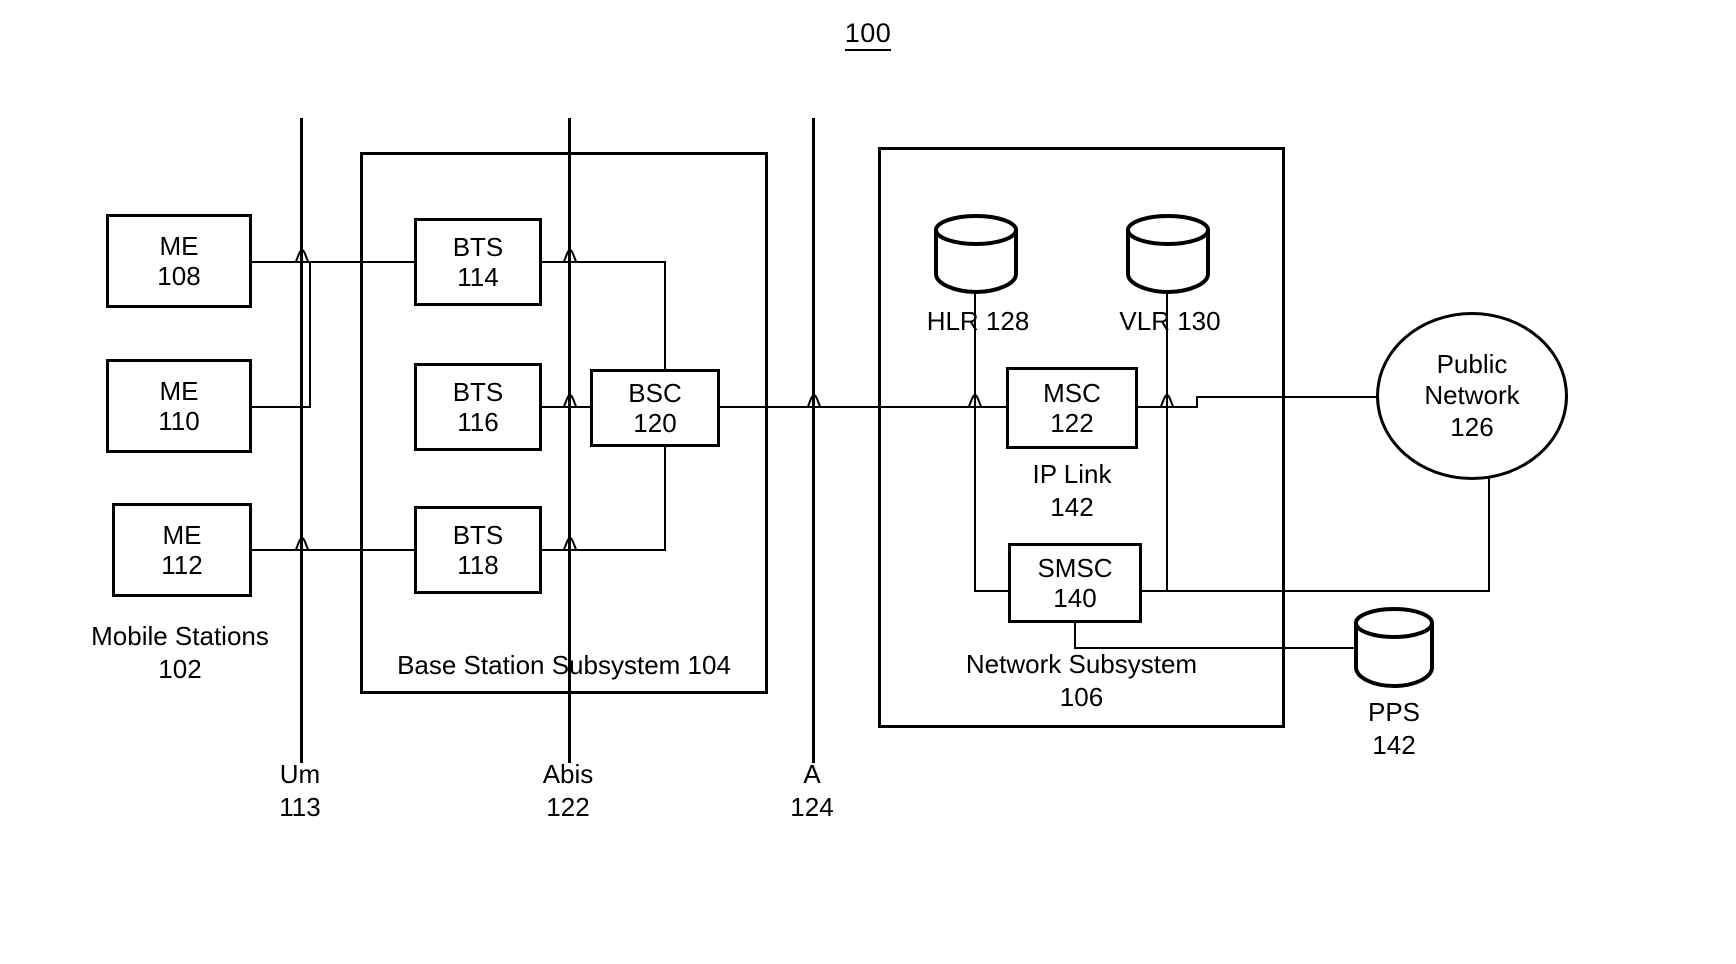  Describe the element at coordinates (1072, 490) in the screenshot. I see `ip-link-142-label: IP Link 142` at that location.